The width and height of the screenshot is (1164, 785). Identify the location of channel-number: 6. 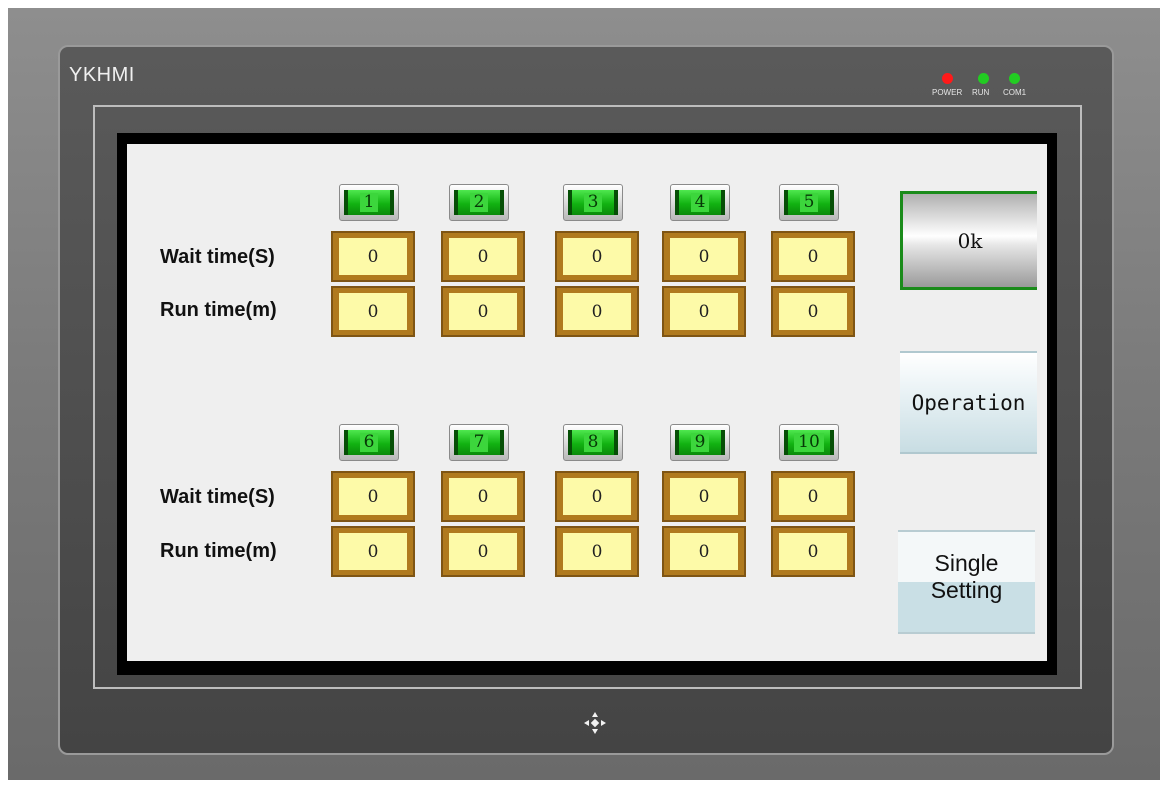
(369, 442).